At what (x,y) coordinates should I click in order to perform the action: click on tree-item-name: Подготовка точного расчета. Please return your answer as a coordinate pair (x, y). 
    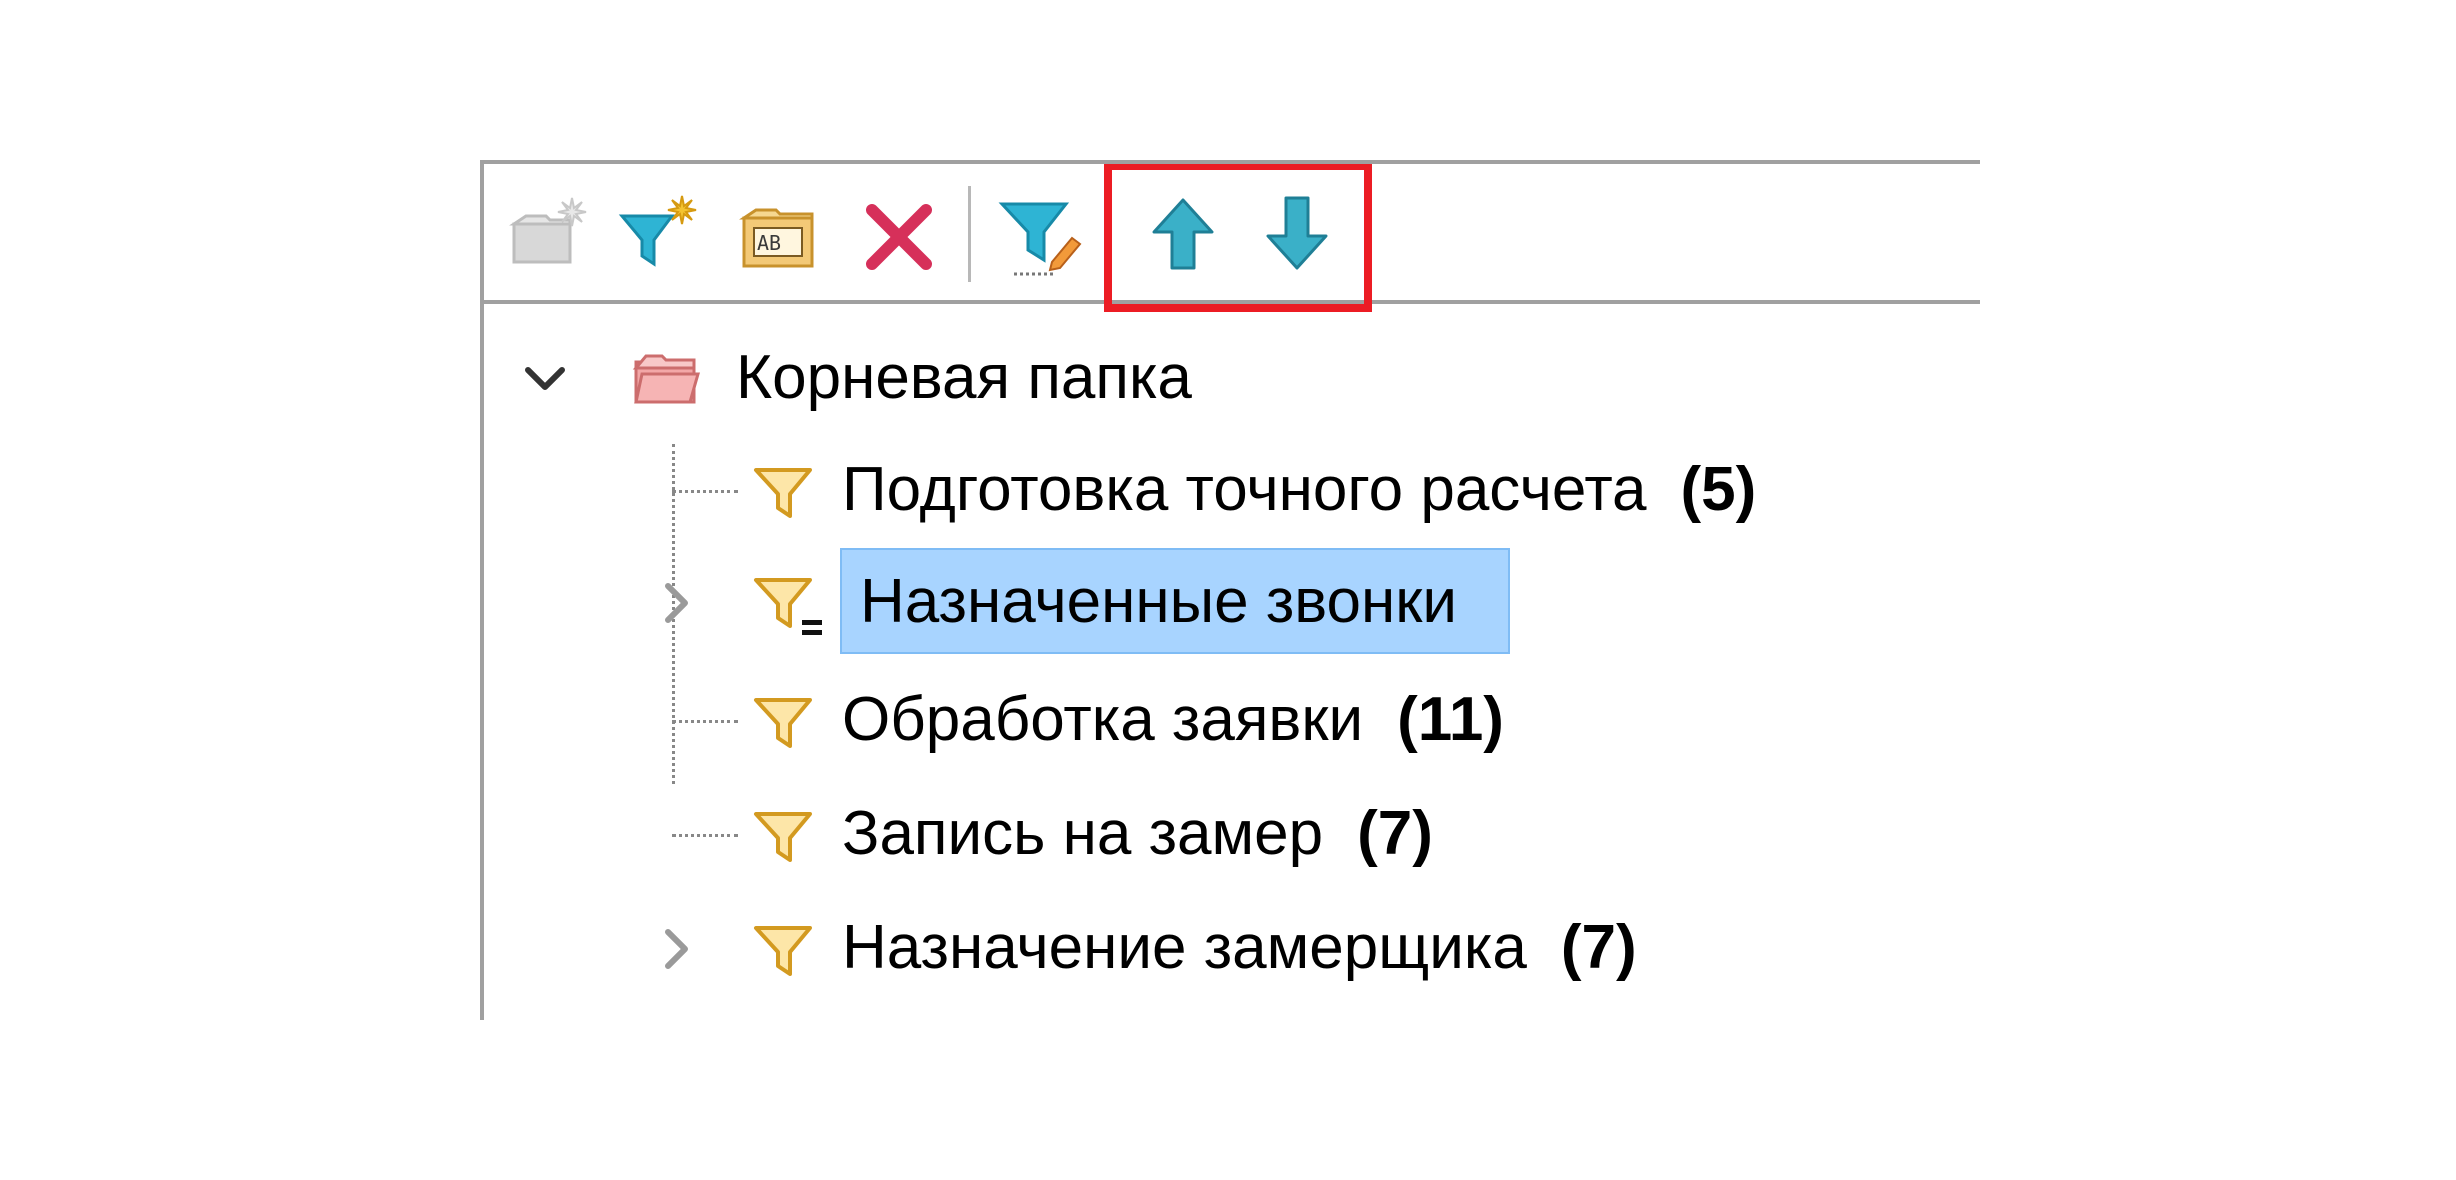
    Looking at the image, I should click on (1244, 489).